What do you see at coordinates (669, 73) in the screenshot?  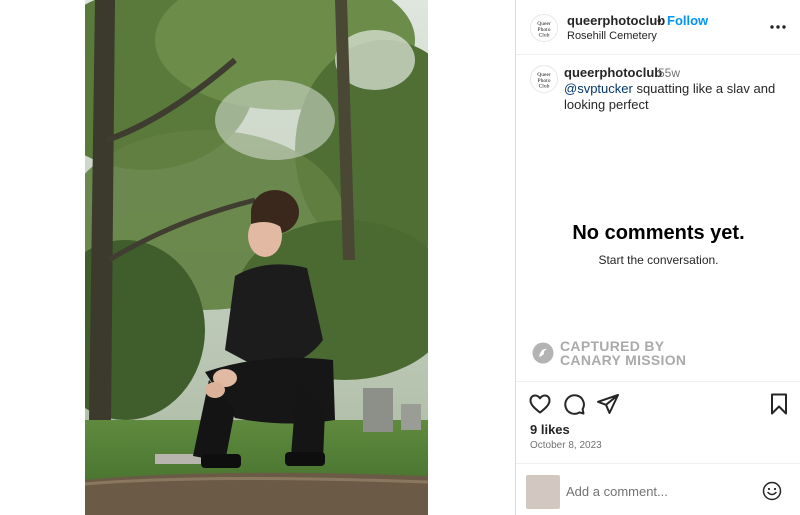 I see `caption-timestamp: 55w` at bounding box center [669, 73].